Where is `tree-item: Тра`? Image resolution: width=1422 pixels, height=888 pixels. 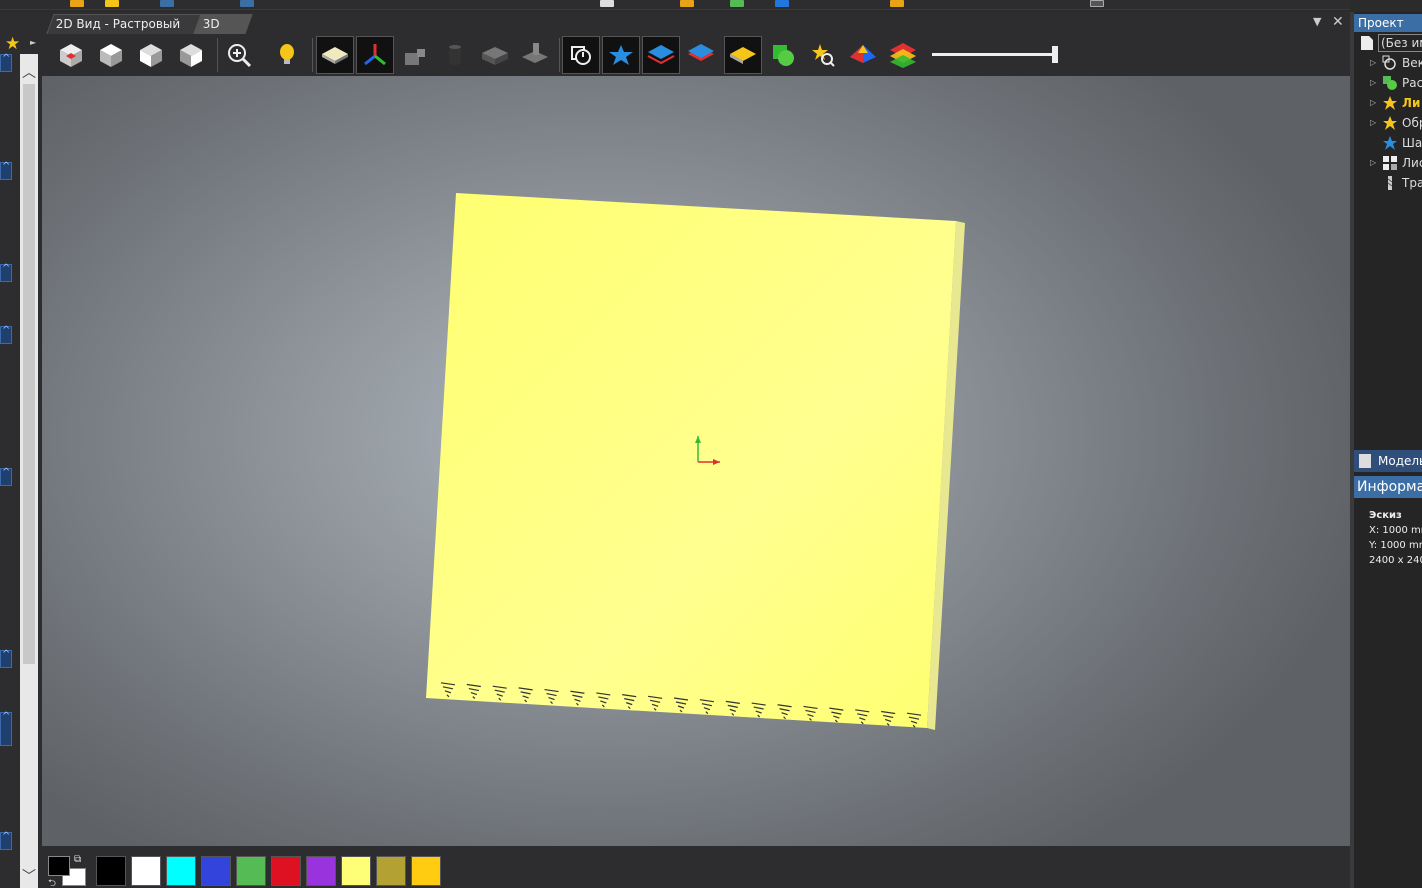 tree-item: Тра is located at coordinates (1388, 183).